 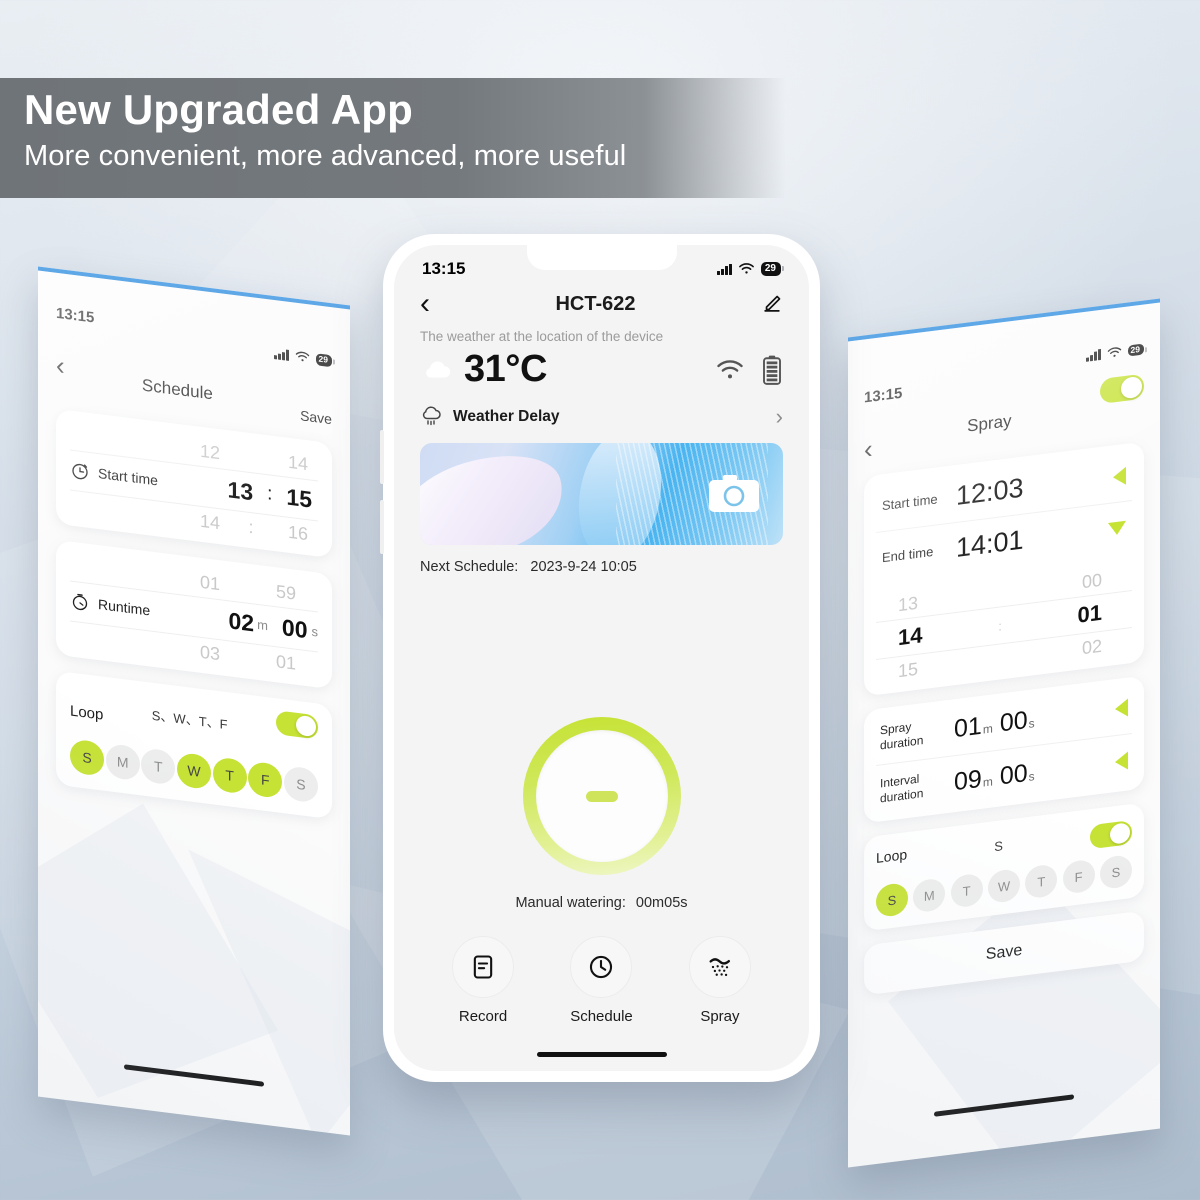 What do you see at coordinates (1092, 648) in the screenshot?
I see `picker-minute-next: 02` at bounding box center [1092, 648].